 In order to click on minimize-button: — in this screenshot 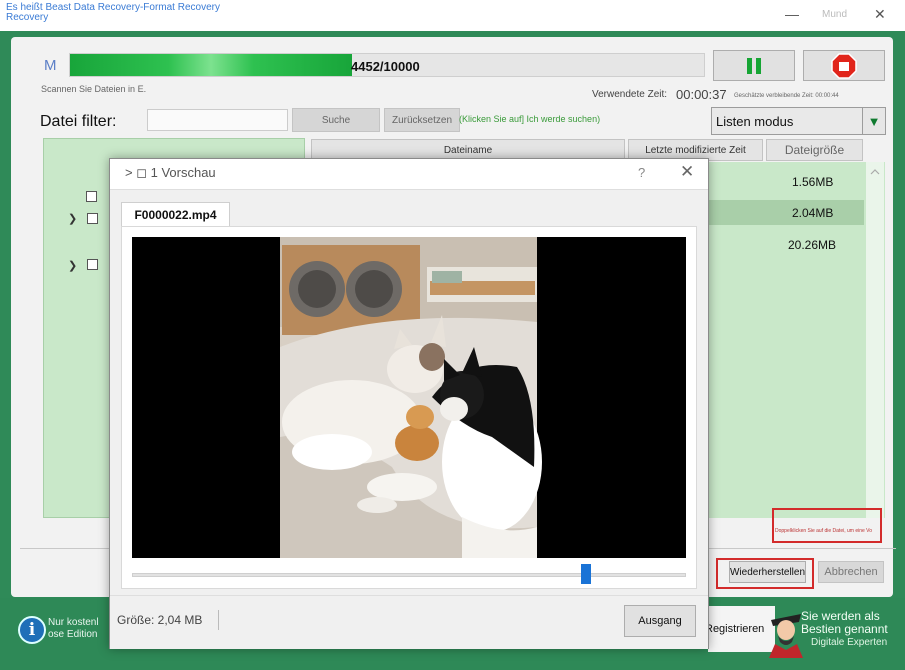, I will do `click(792, 14)`.